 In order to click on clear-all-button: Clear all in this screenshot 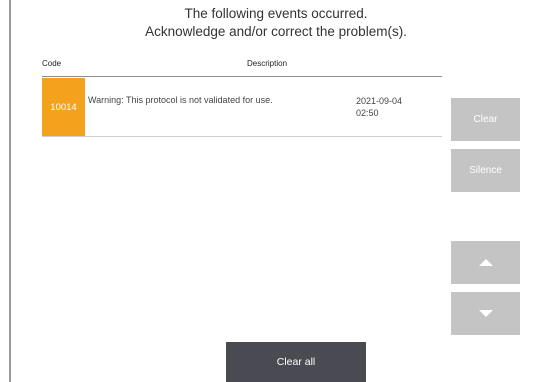, I will do `click(296, 362)`.